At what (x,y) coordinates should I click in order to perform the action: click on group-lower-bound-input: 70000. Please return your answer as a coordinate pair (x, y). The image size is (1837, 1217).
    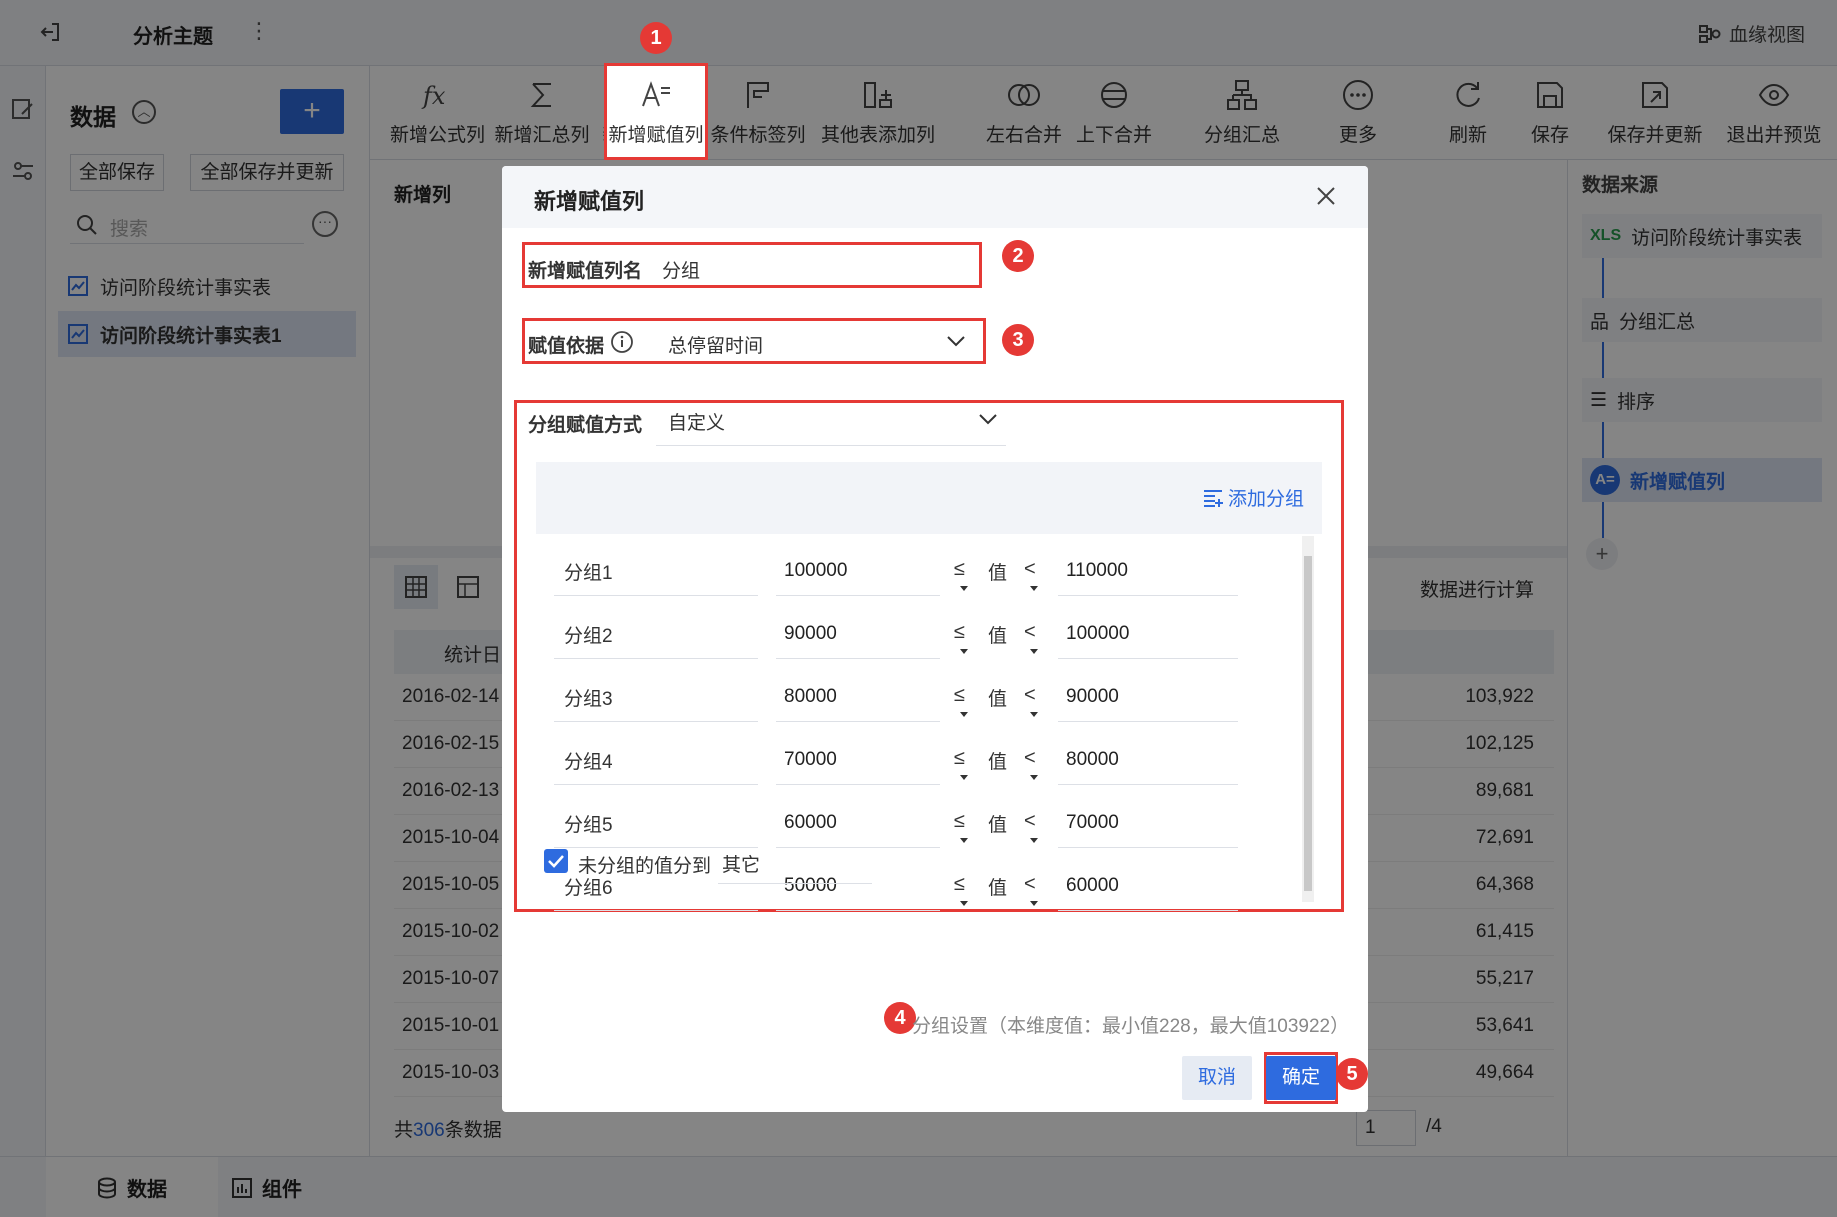
    Looking at the image, I should click on (858, 759).